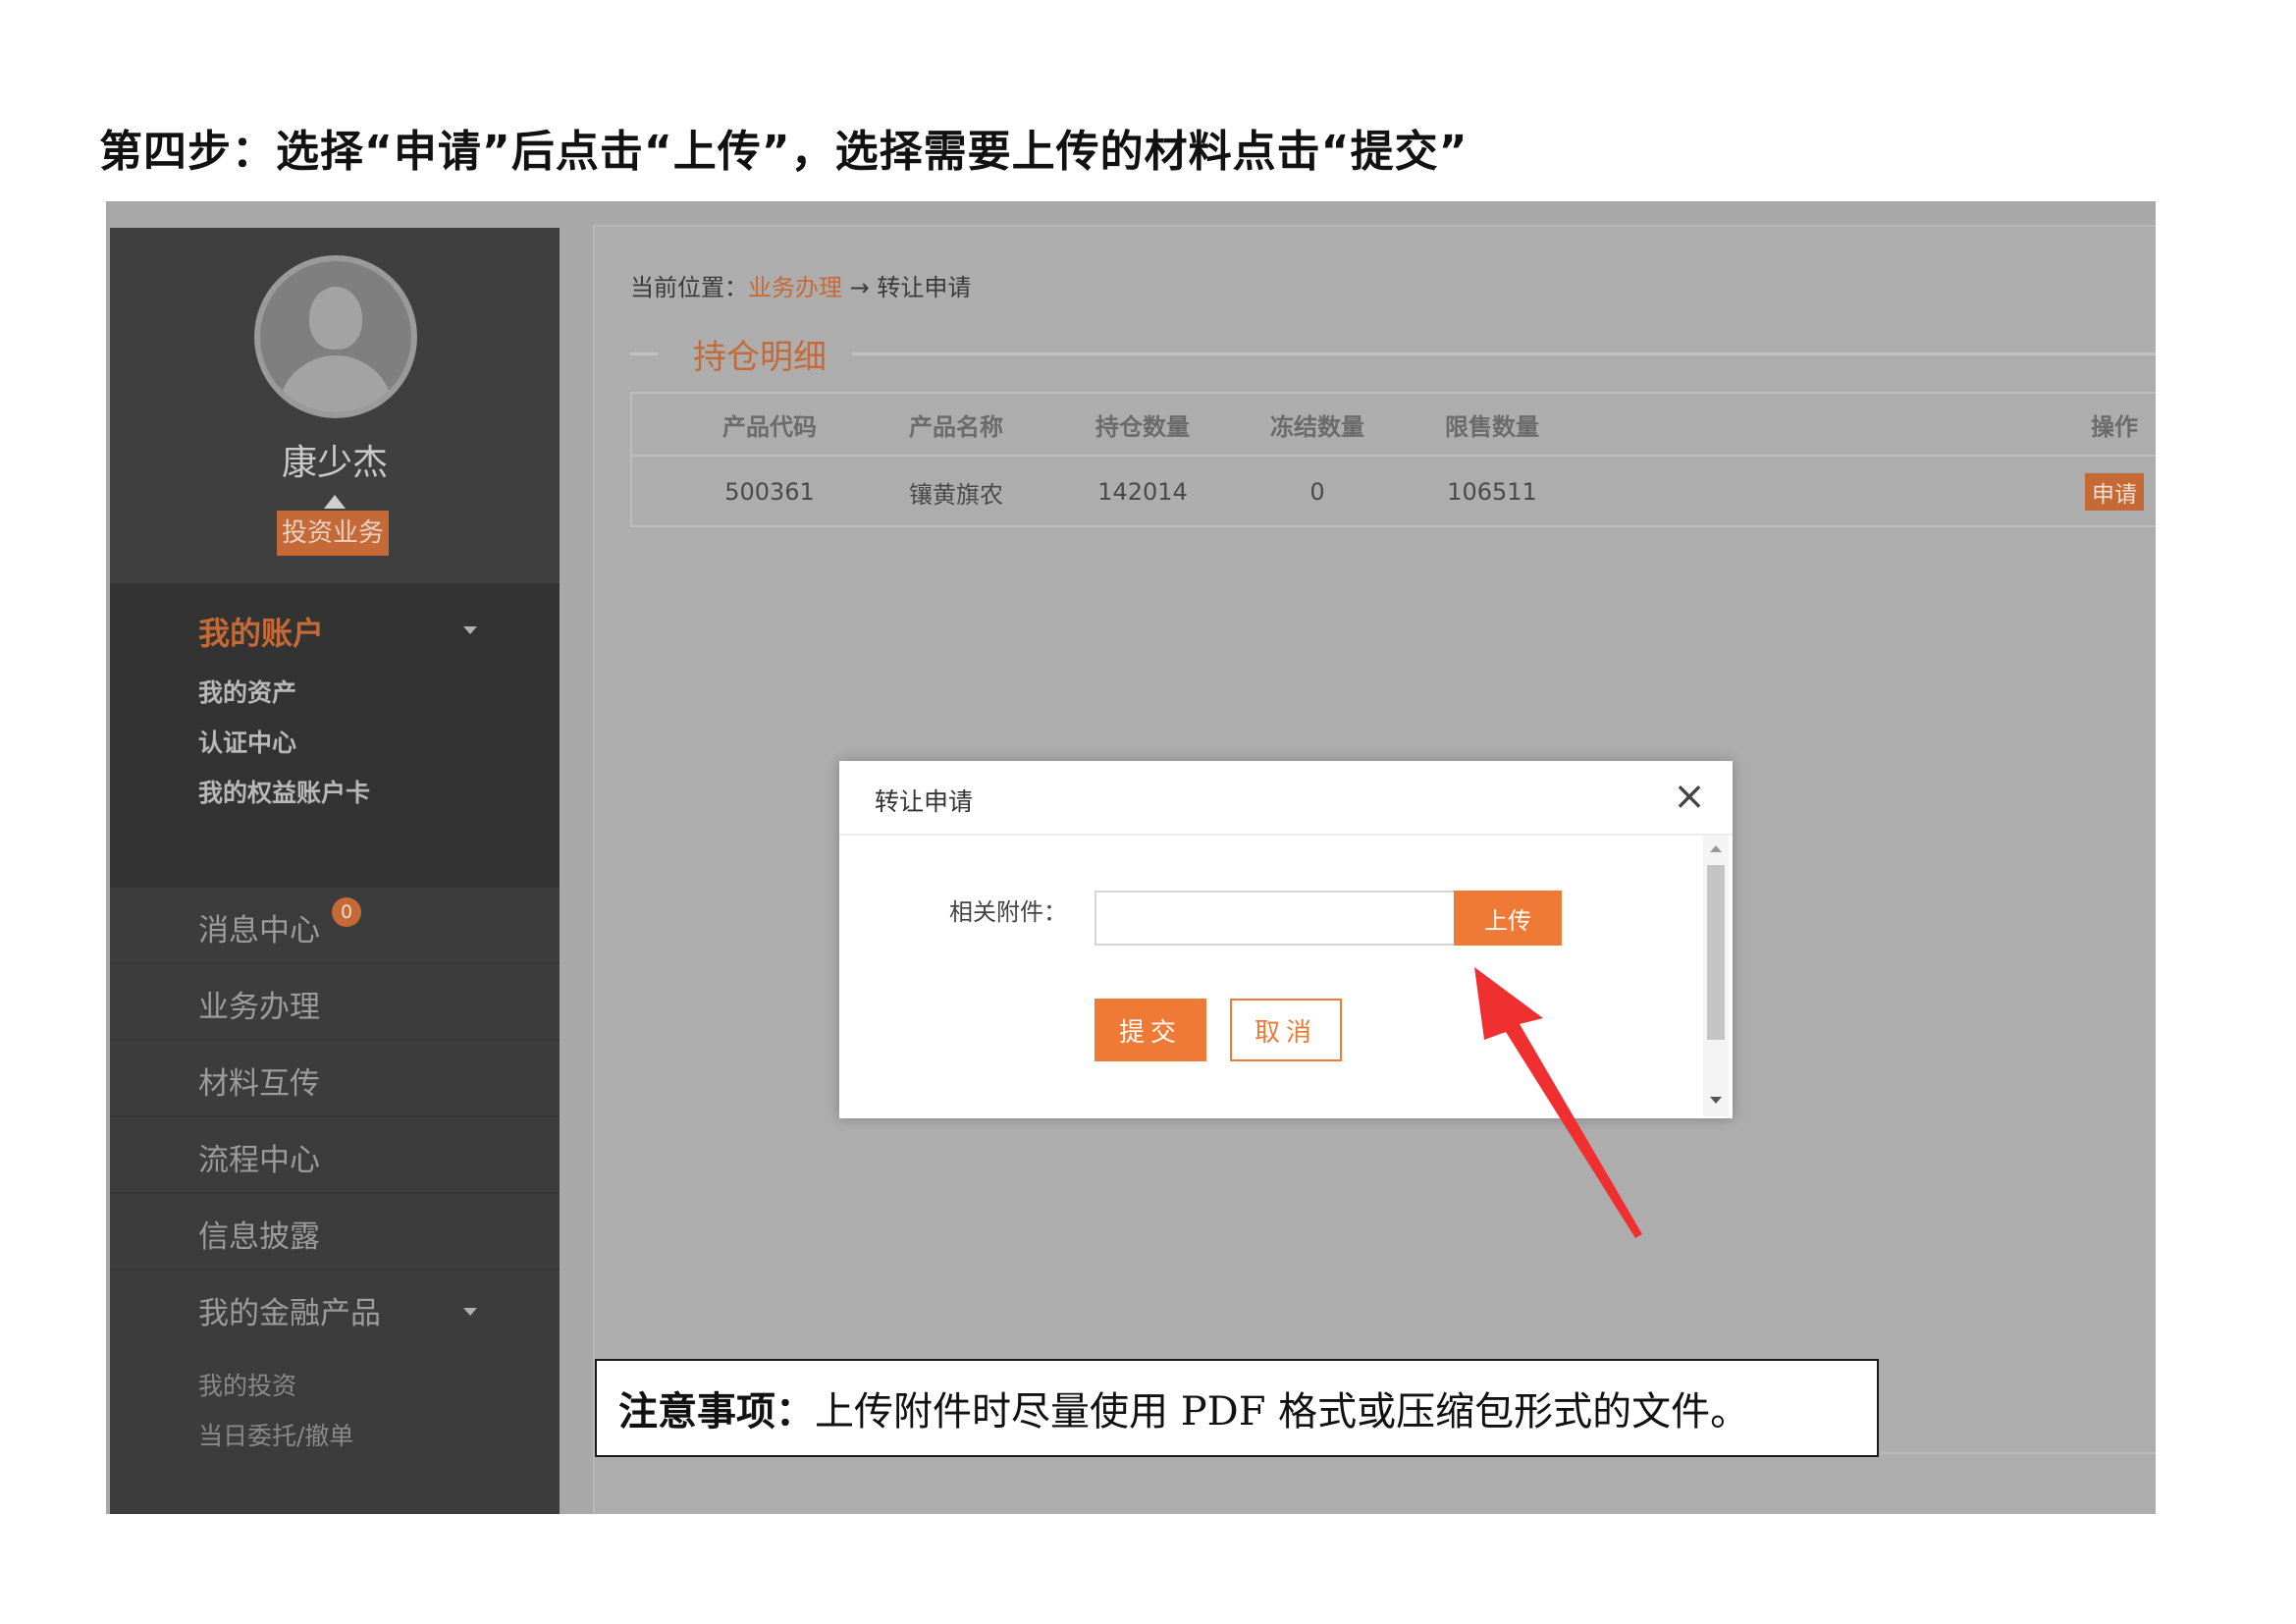  What do you see at coordinates (335, 1002) in the screenshot?
I see `sidebar-item-business: 业务办理` at bounding box center [335, 1002].